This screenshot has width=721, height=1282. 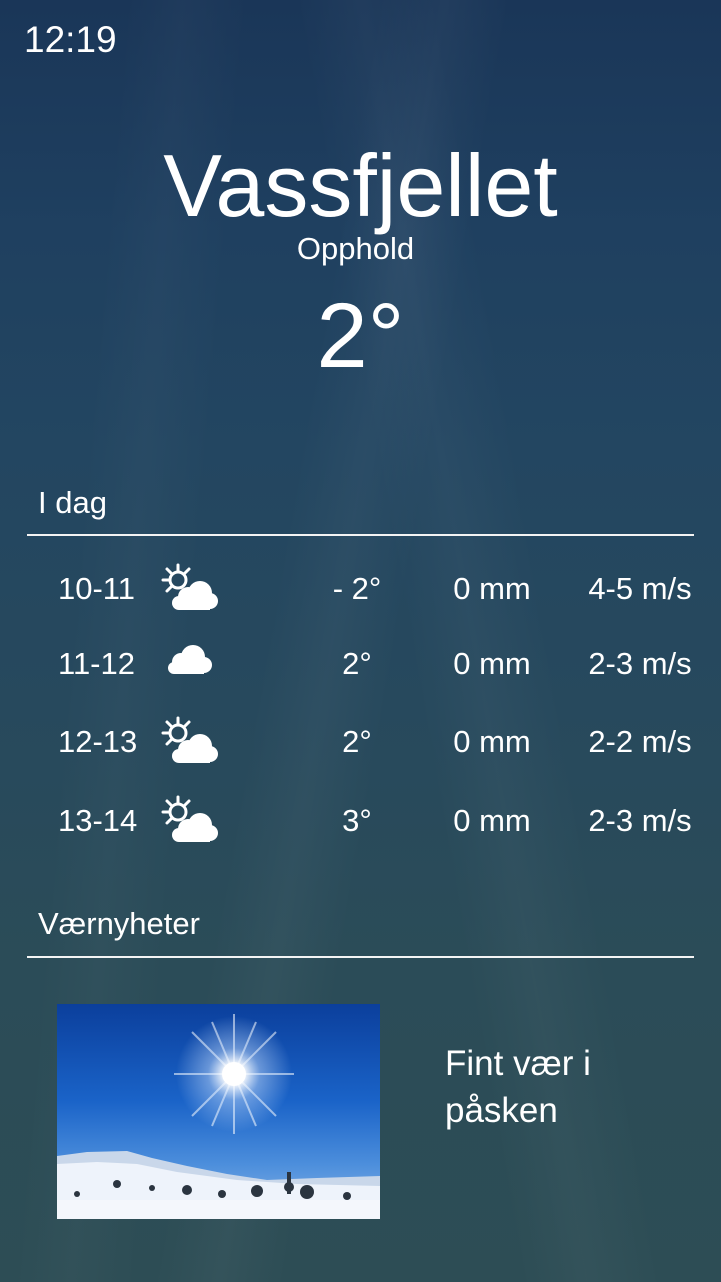 What do you see at coordinates (96, 663) in the screenshot?
I see `forecast-time: 11-12` at bounding box center [96, 663].